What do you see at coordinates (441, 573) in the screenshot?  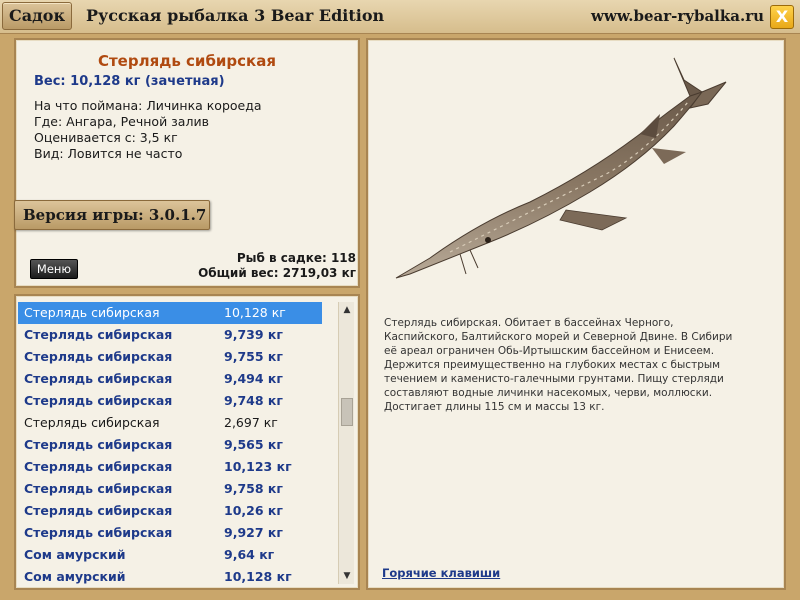 I see `hotkeys-link: Горячие клавиши` at bounding box center [441, 573].